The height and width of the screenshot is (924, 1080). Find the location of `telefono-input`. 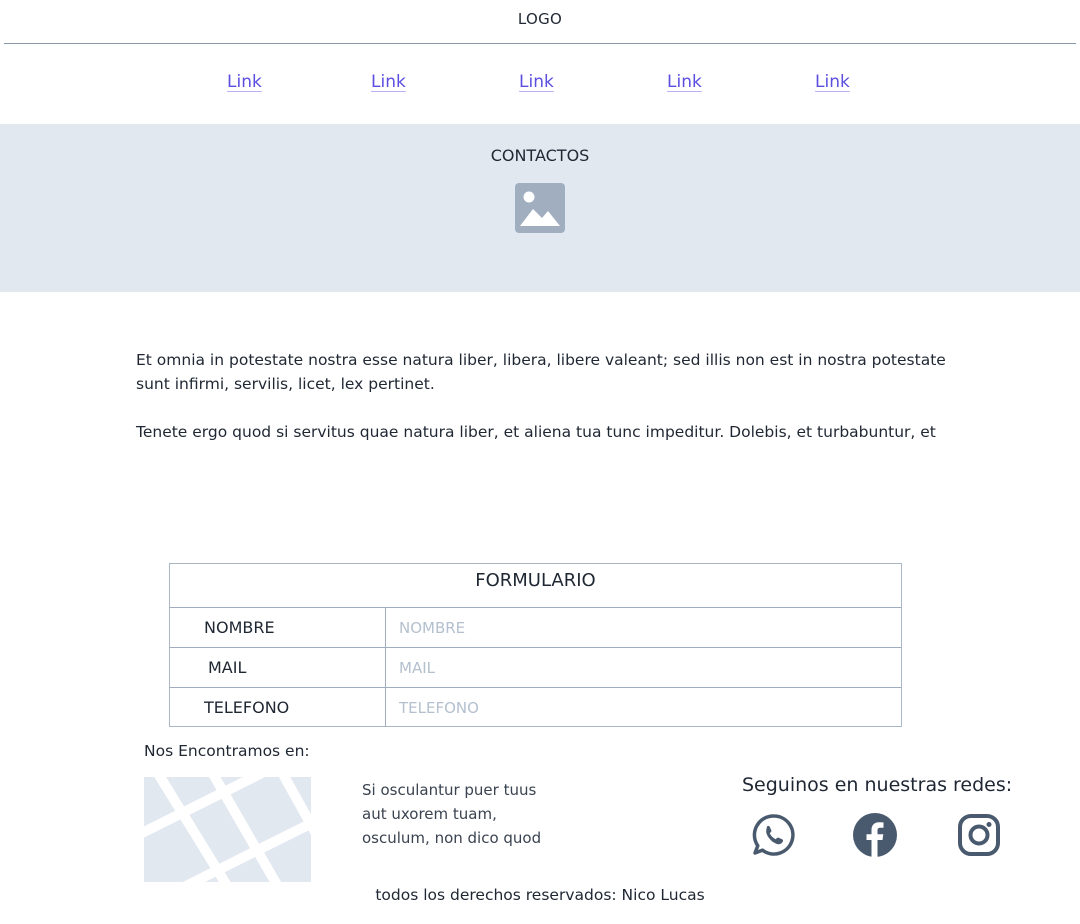

telefono-input is located at coordinates (643, 707).